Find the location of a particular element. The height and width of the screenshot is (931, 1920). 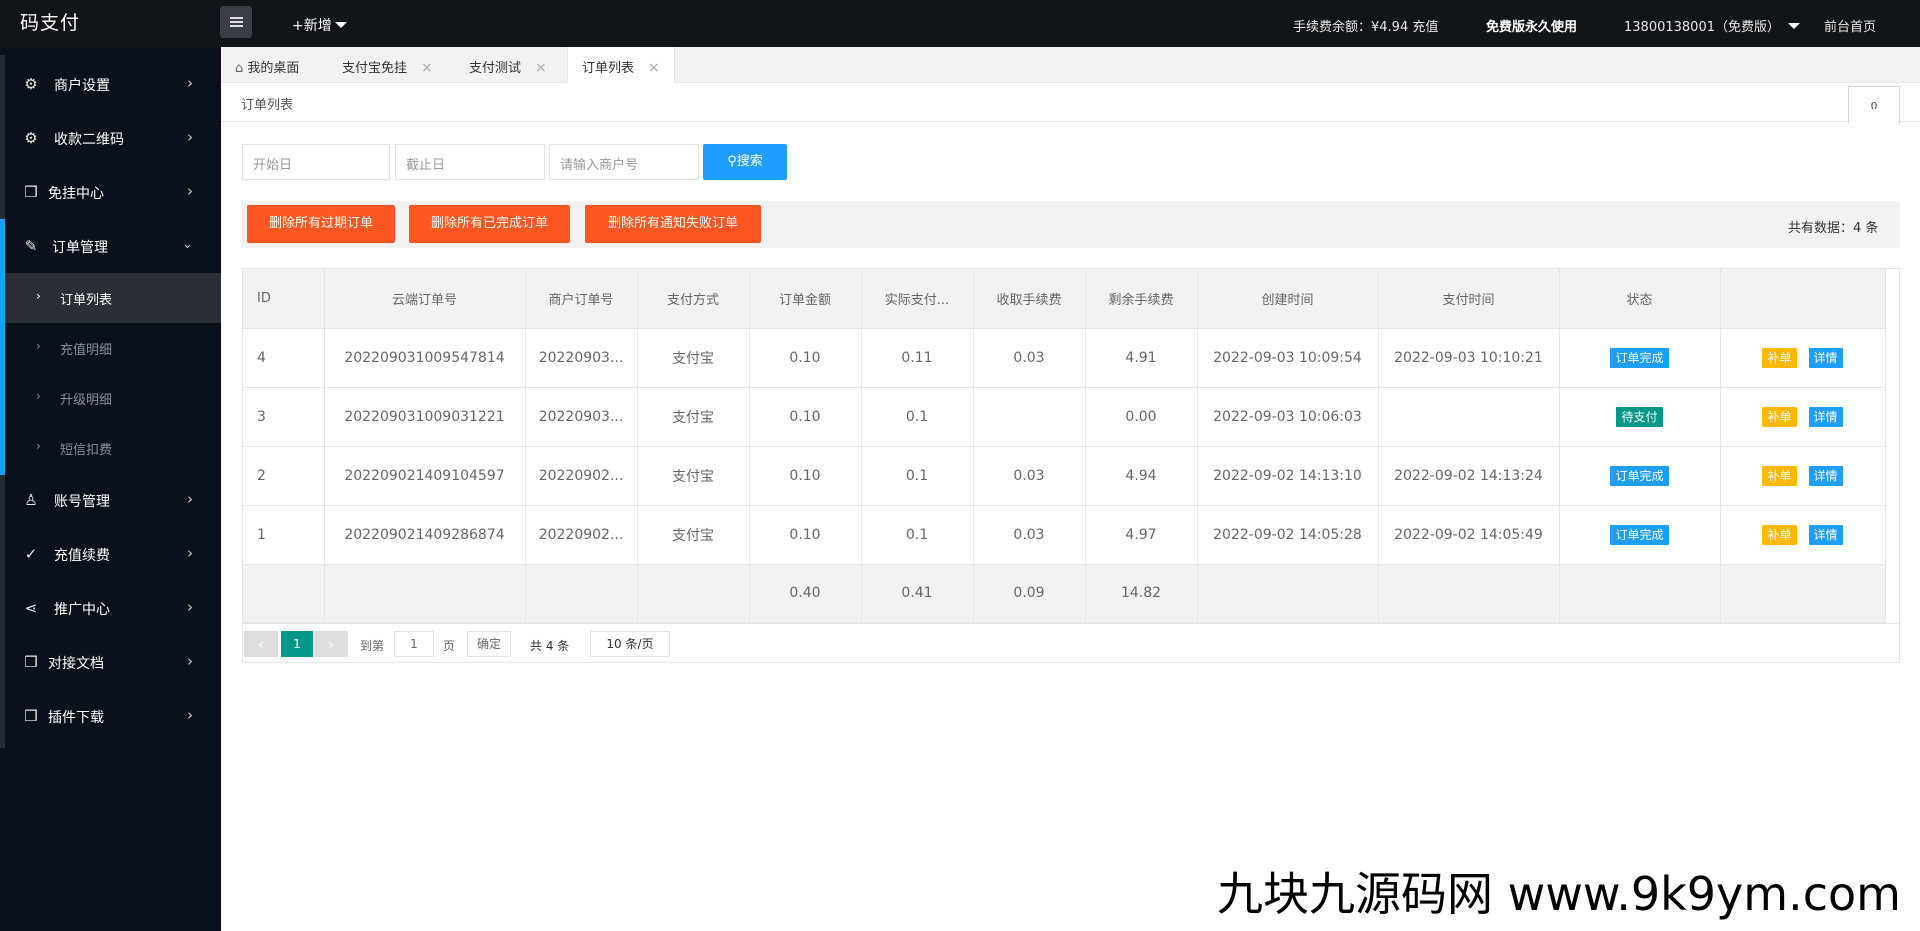

app-logo: 码支付 is located at coordinates (50, 21).